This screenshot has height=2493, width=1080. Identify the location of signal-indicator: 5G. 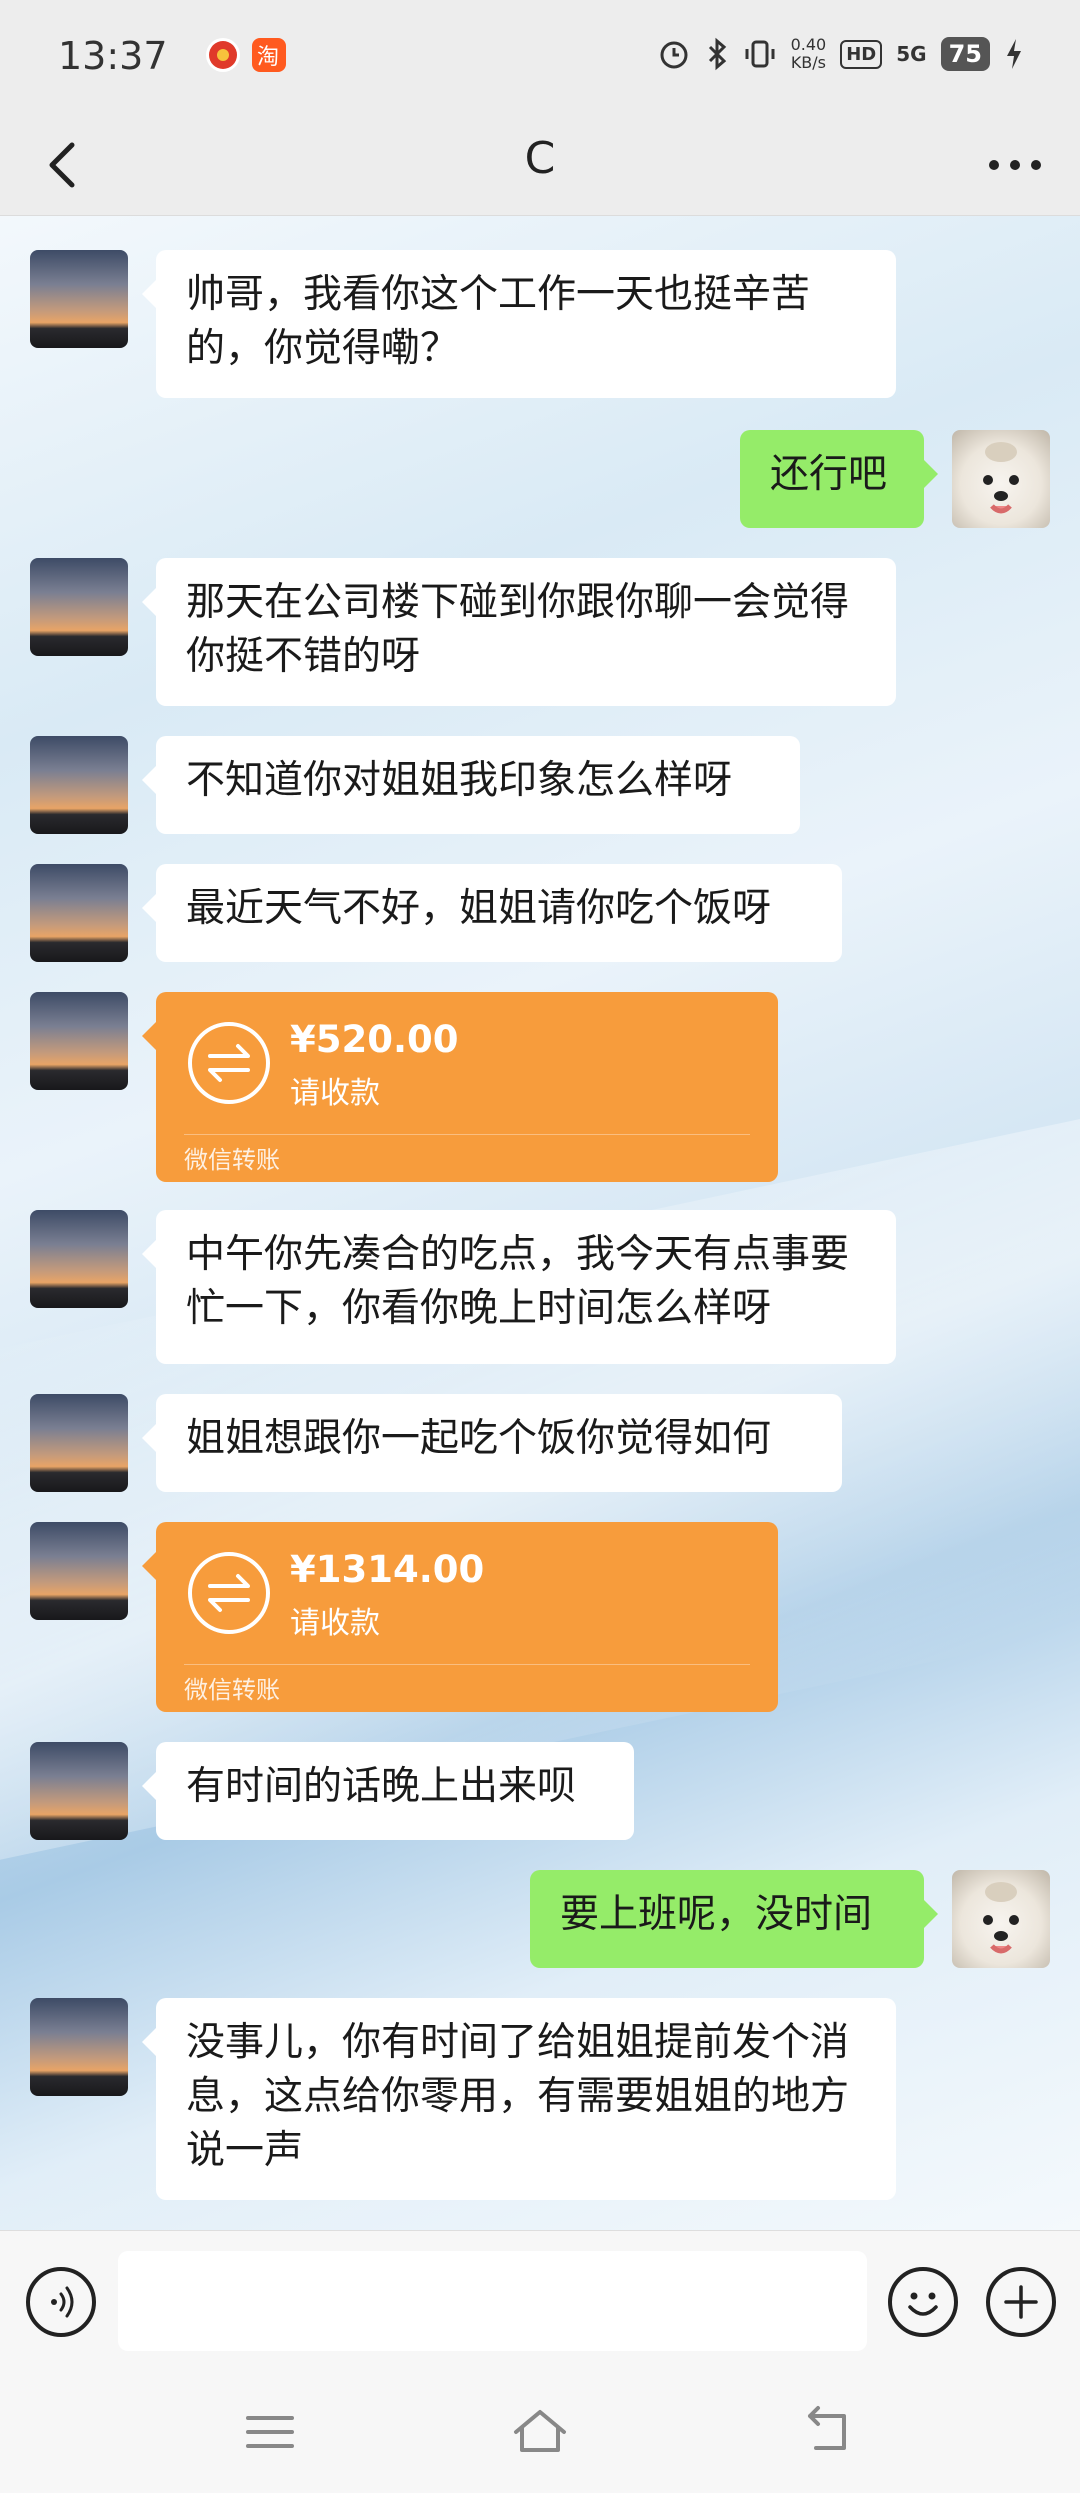
(911, 54).